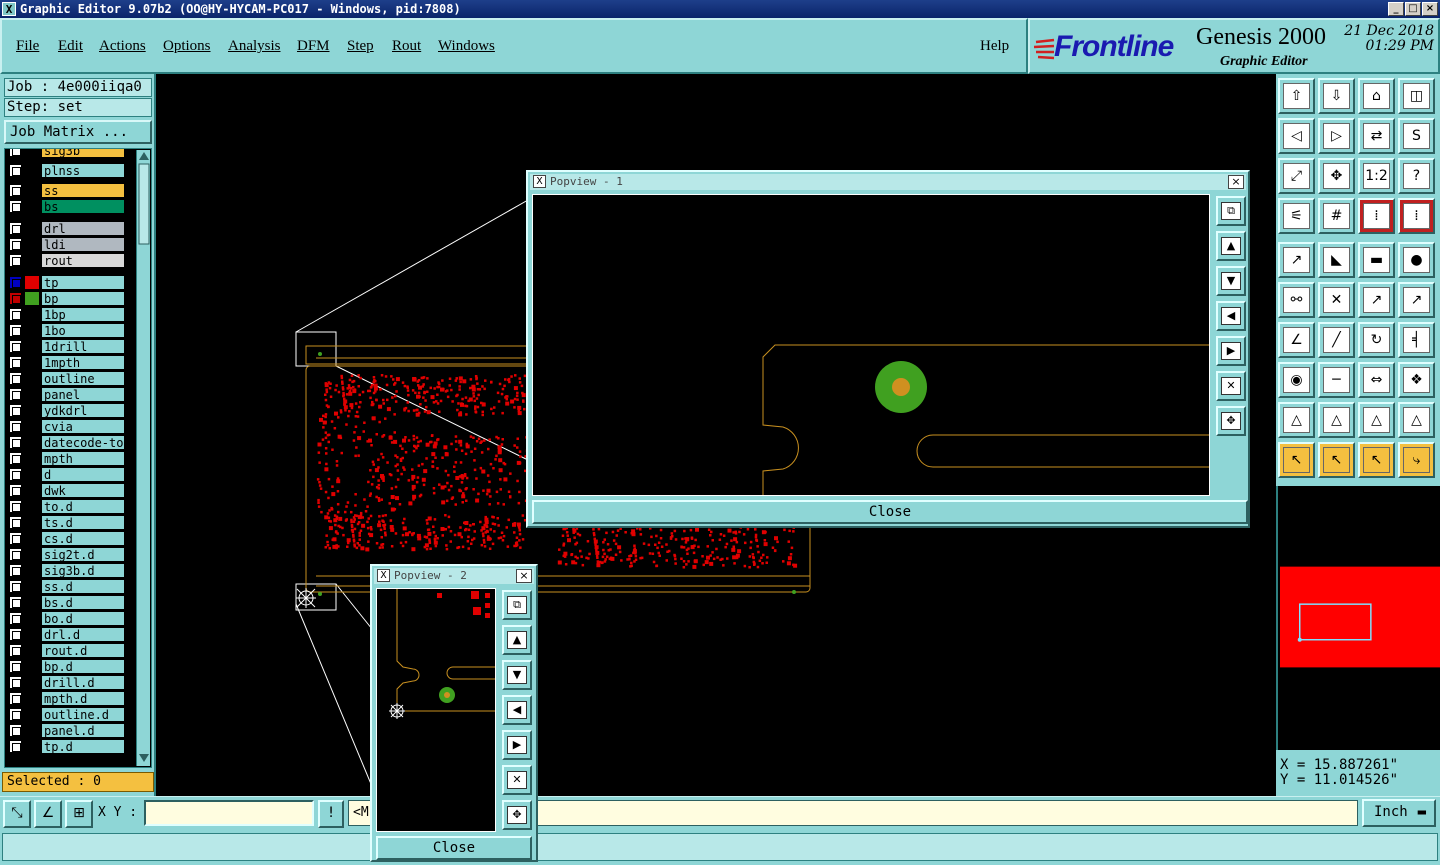 The height and width of the screenshot is (865, 1440). I want to click on layer-row-1bo: 1bo, so click(67, 330).